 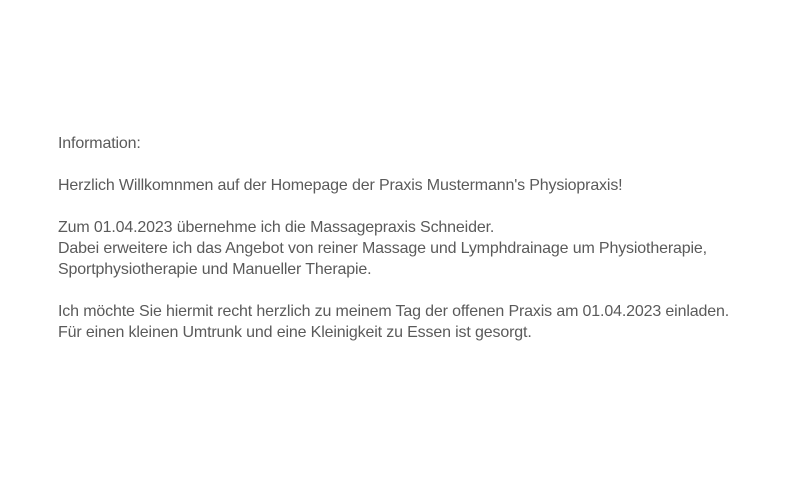 I want to click on information-heading: Information:, so click(x=99, y=143).